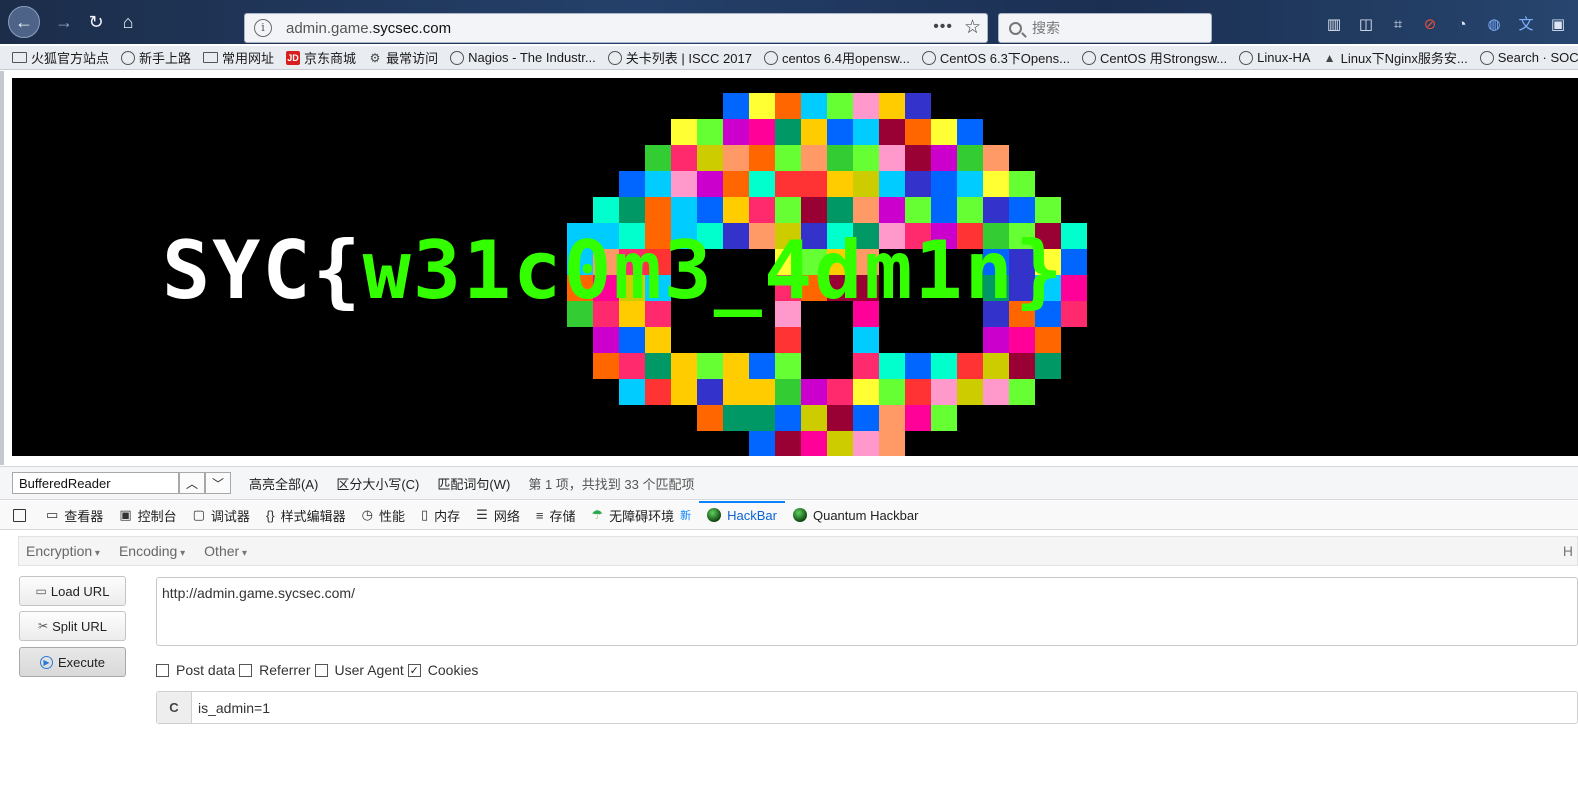 Image resolution: width=1578 pixels, height=812 pixels. I want to click on hackbar-menu-other: Other, so click(225, 551).